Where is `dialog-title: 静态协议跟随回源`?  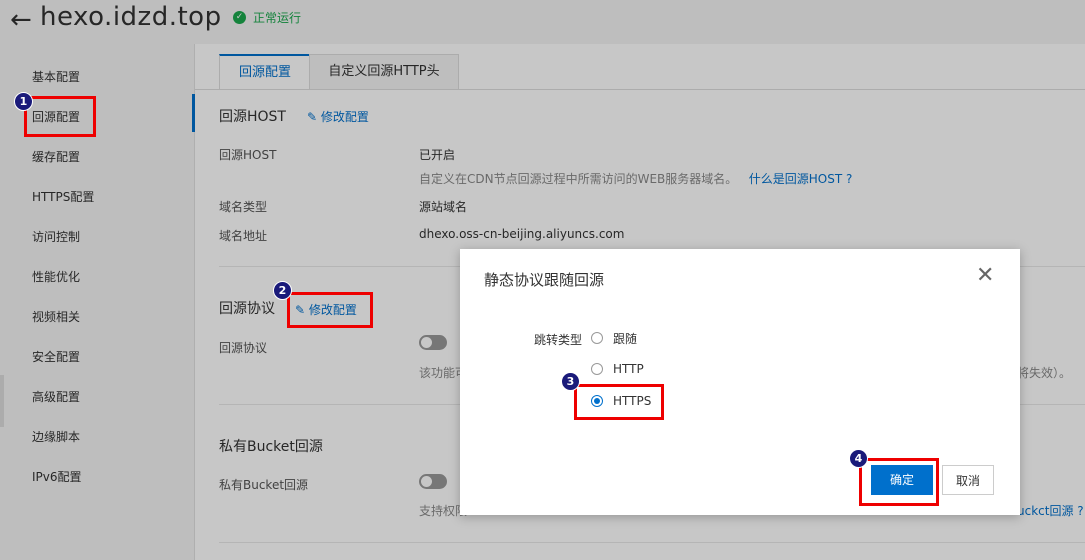
dialog-title: 静态协议跟随回源 is located at coordinates (544, 280).